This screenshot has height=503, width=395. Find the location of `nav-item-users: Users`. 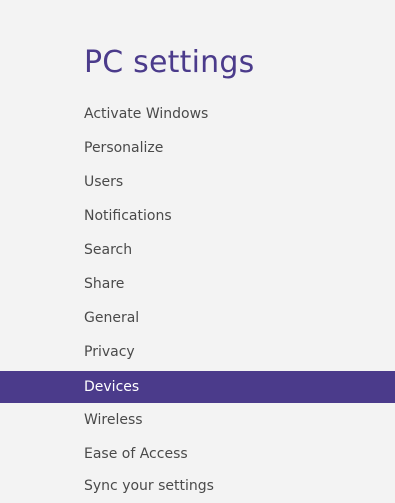

nav-item-users: Users is located at coordinates (197, 182).